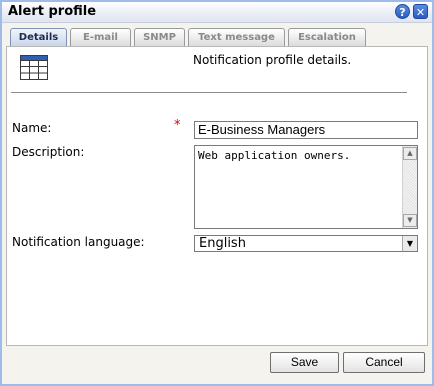 Image resolution: width=434 pixels, height=386 pixels. Describe the element at coordinates (306, 243) in the screenshot. I see `language-select: English ▼` at that location.